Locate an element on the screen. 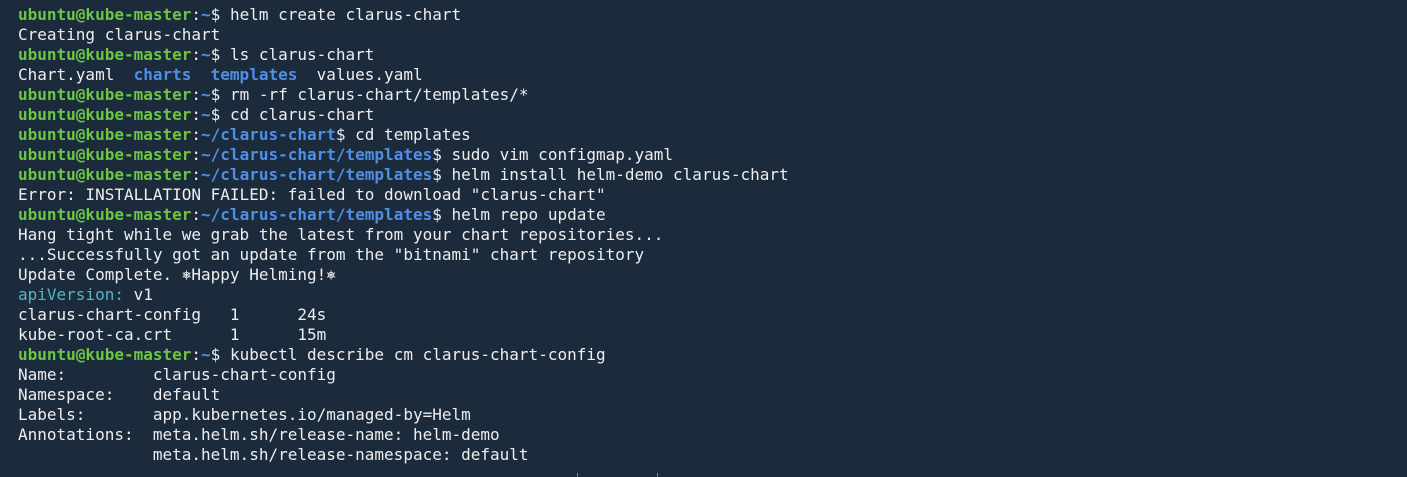 The height and width of the screenshot is (477, 1407). file-entry: values.yaml is located at coordinates (369, 74).